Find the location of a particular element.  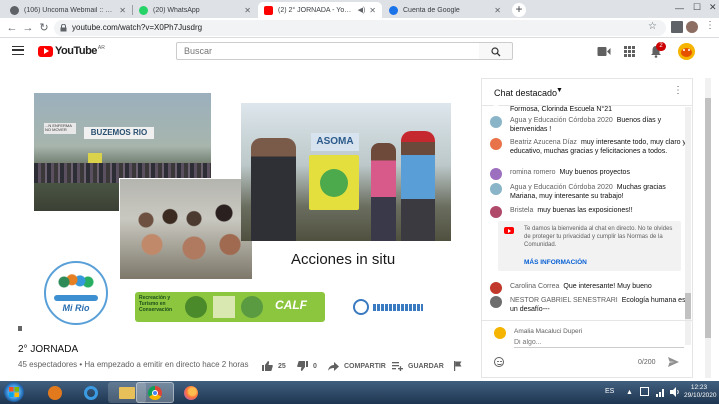

save-label: GUARDAR is located at coordinates (426, 366).